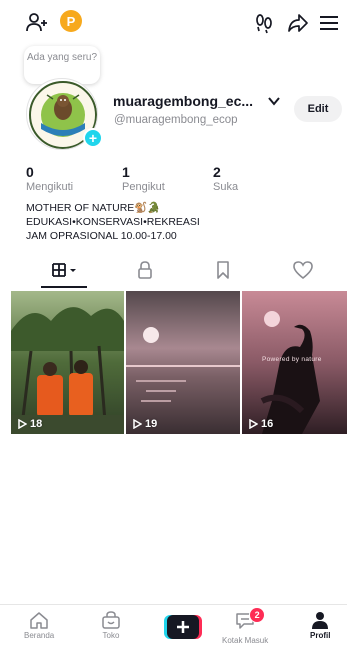 This screenshot has height=651, width=347. I want to click on nav-profile: Profil, so click(320, 625).